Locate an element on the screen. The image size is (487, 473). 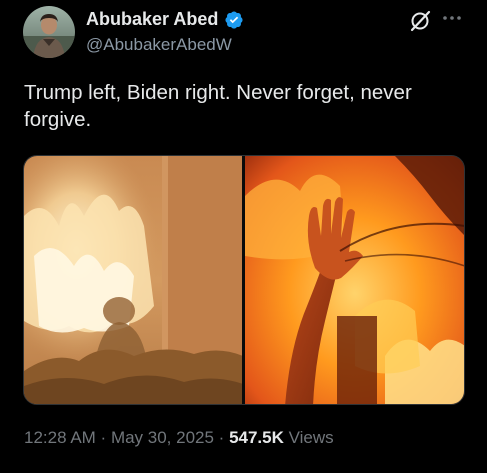
author-name: Abubaker Abed is located at coordinates (152, 19).